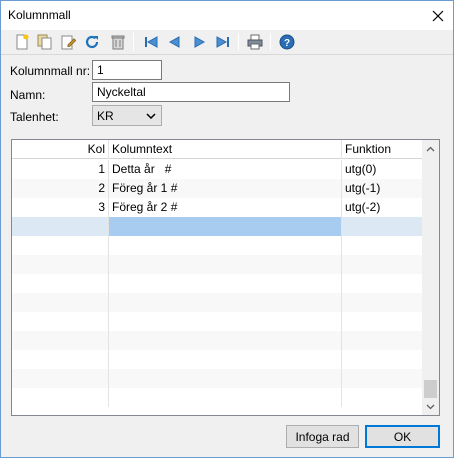 This screenshot has width=454, height=458. I want to click on delete-icon, so click(118, 42).